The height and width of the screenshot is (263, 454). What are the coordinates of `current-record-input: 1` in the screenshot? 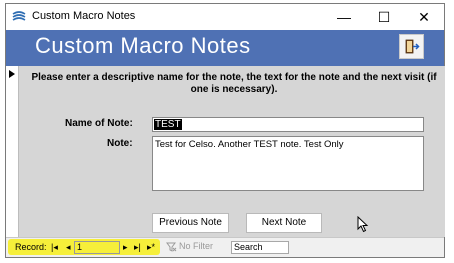 It's located at (97, 247).